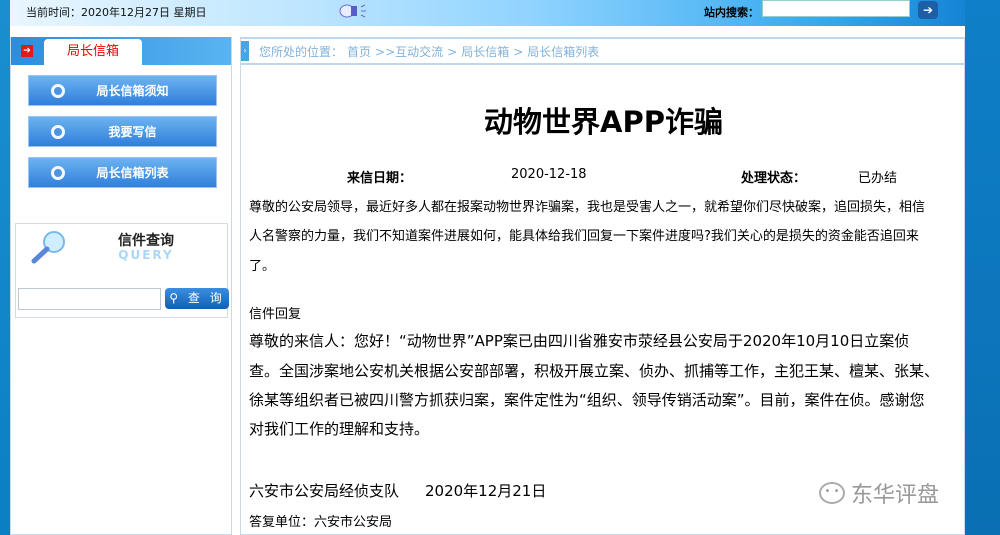 The image size is (1000, 535). Describe the element at coordinates (206, 298) in the screenshot. I see `query-button-label: 查 询` at that location.